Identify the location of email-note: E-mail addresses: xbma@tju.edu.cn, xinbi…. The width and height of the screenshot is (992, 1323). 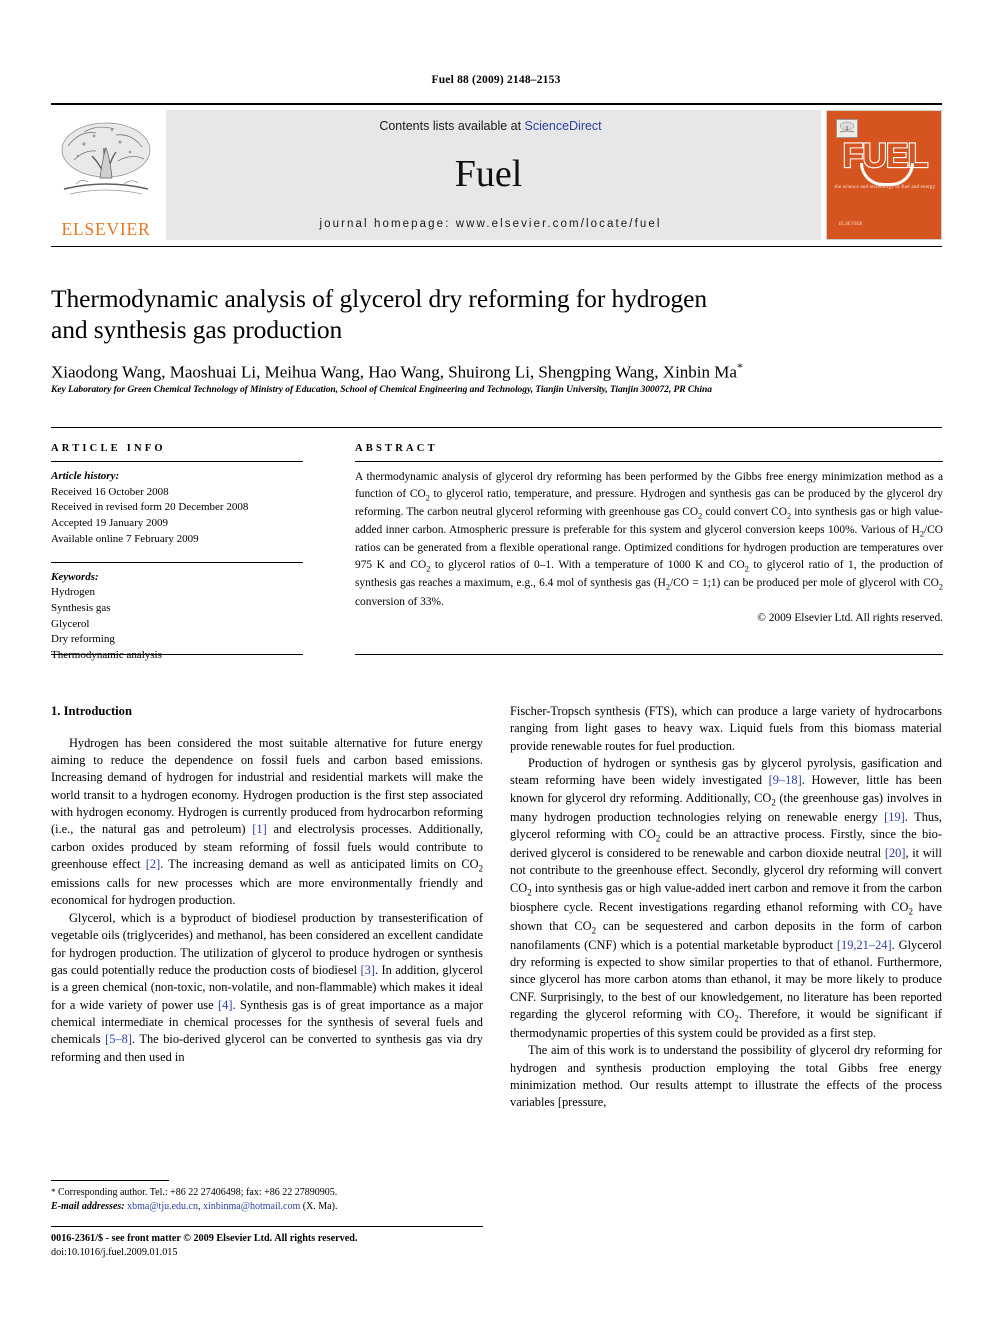
(267, 1207).